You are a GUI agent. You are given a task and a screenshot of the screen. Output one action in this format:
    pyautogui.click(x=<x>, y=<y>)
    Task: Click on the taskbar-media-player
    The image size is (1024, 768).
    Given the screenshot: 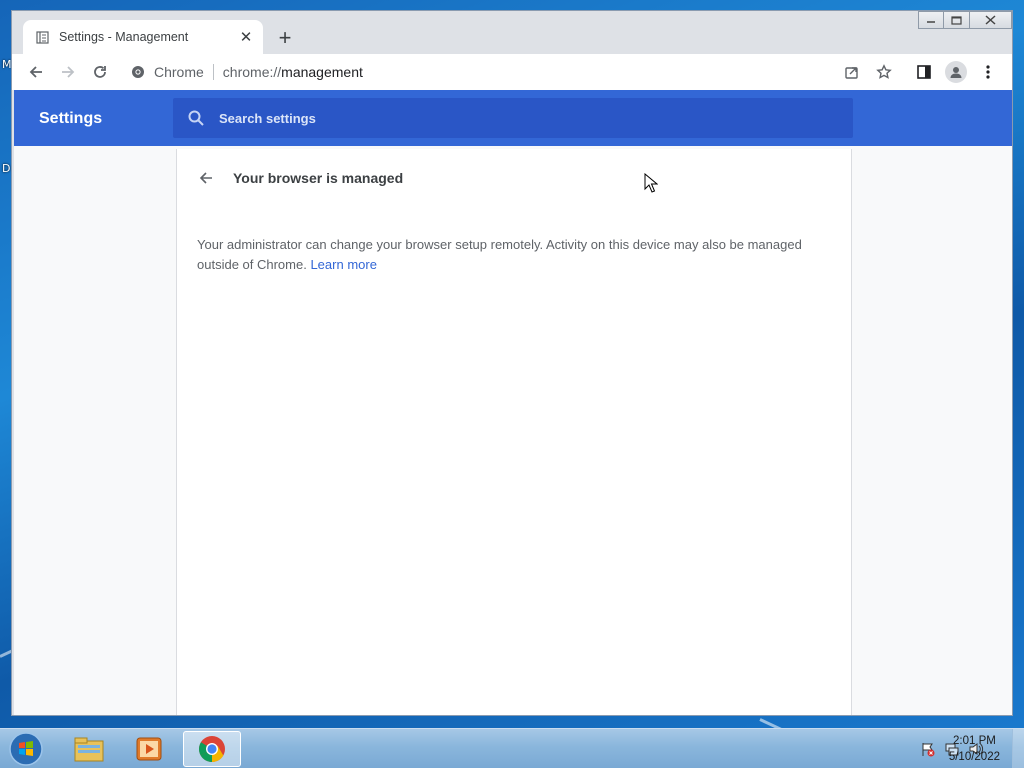 What is the action you would take?
    pyautogui.click(x=149, y=749)
    